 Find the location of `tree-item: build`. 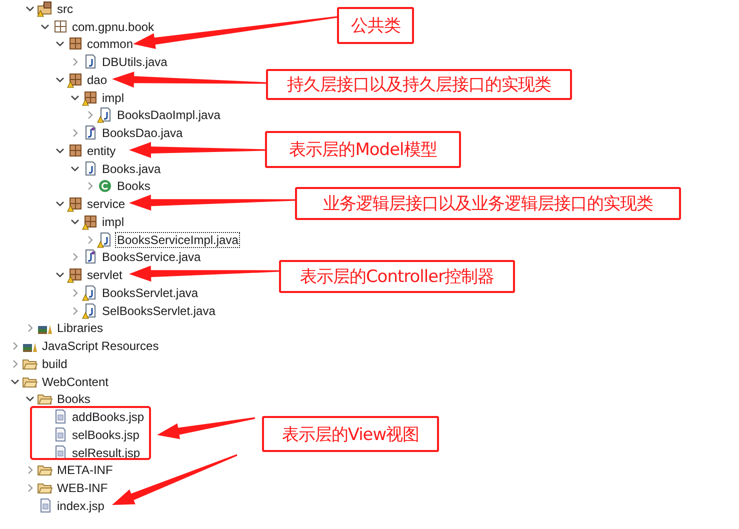

tree-item: build is located at coordinates (55, 364).